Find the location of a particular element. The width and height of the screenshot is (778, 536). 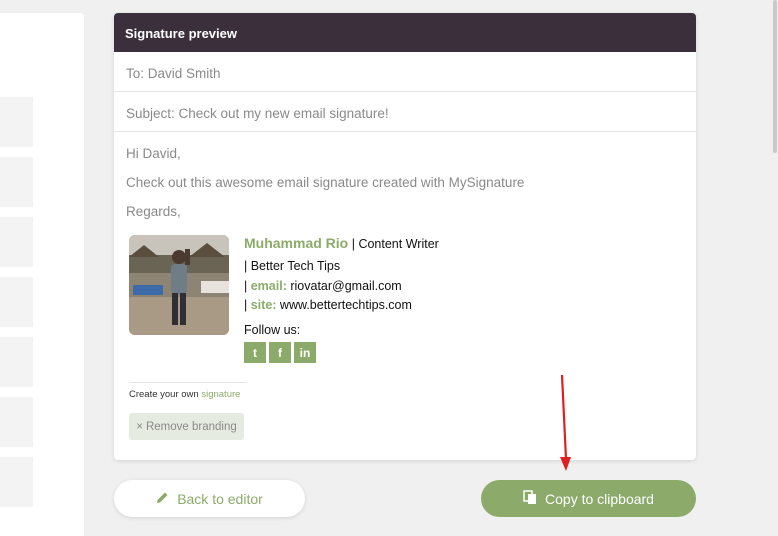

create-own-text: Create your own signature is located at coordinates (184, 394).